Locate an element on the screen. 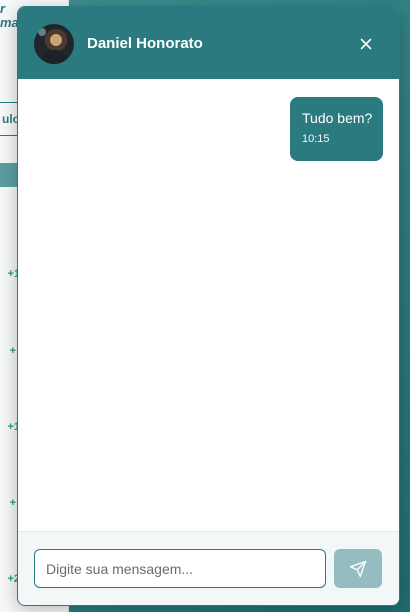 The image size is (410, 612). close-icon is located at coordinates (366, 44).